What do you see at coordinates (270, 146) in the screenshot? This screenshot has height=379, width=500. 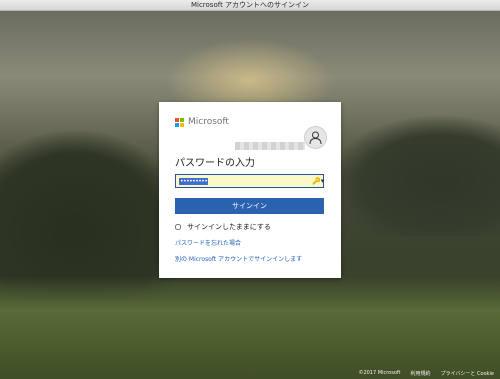 I see `account-email-blurred` at bounding box center [270, 146].